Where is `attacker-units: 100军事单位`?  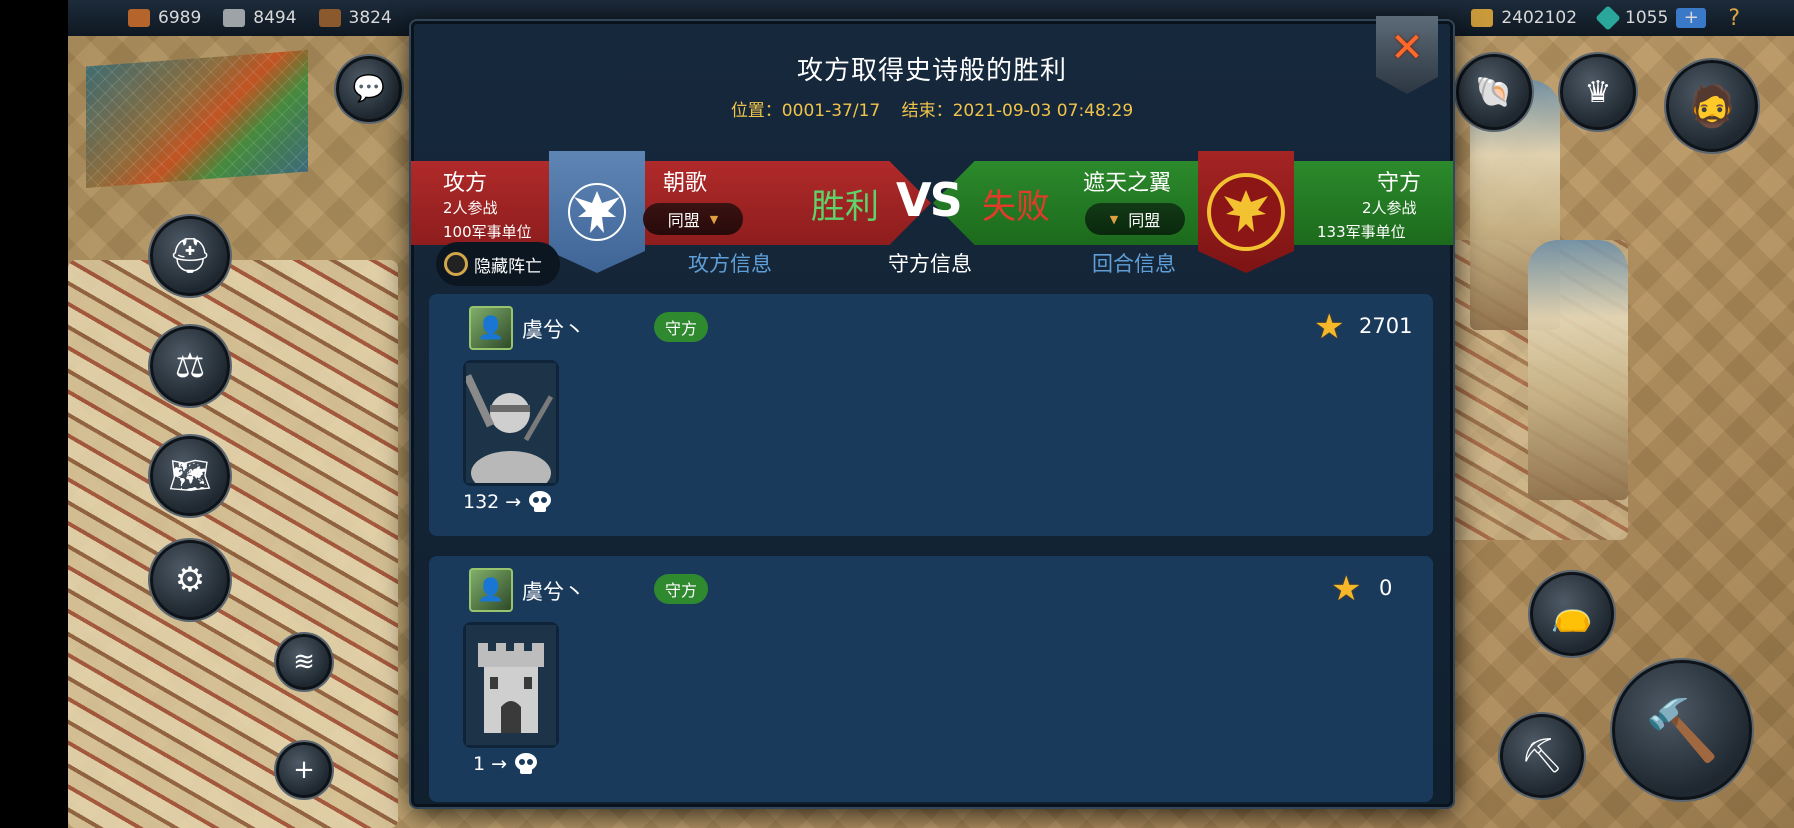
attacker-units: 100军事单位 is located at coordinates (487, 232).